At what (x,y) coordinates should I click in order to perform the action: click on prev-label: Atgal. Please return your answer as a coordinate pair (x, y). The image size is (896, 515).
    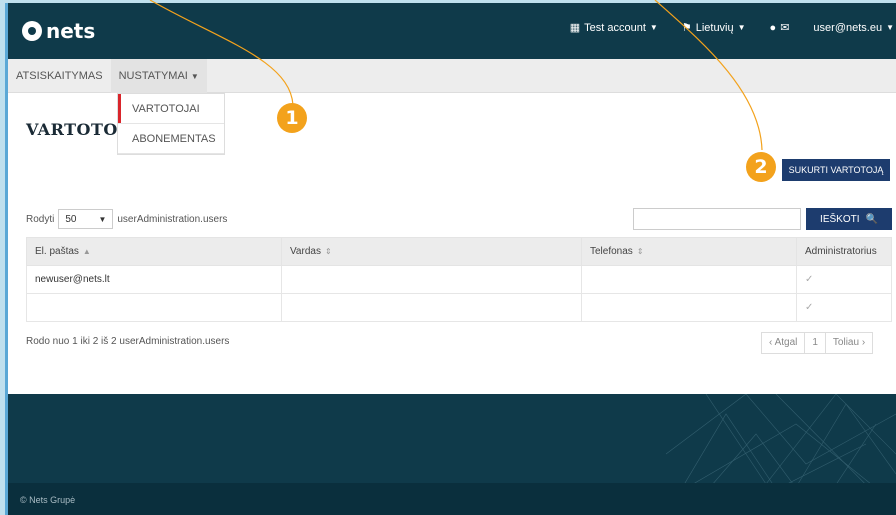
    Looking at the image, I should click on (786, 342).